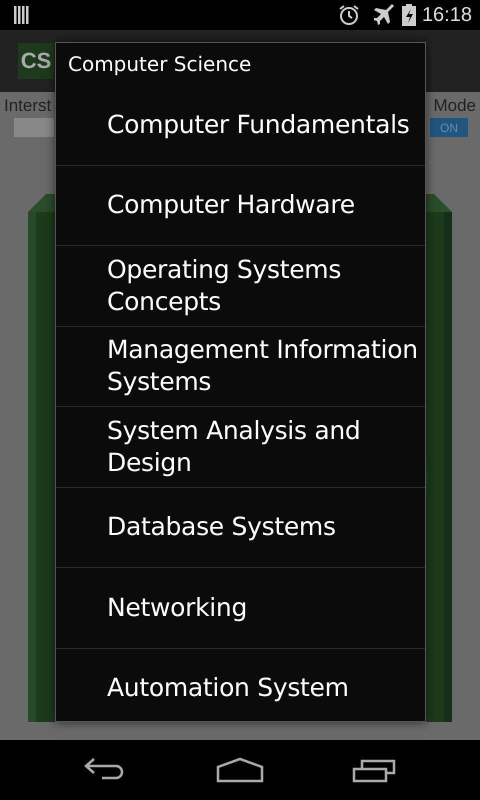  I want to click on notification-icon, so click(22, 15).